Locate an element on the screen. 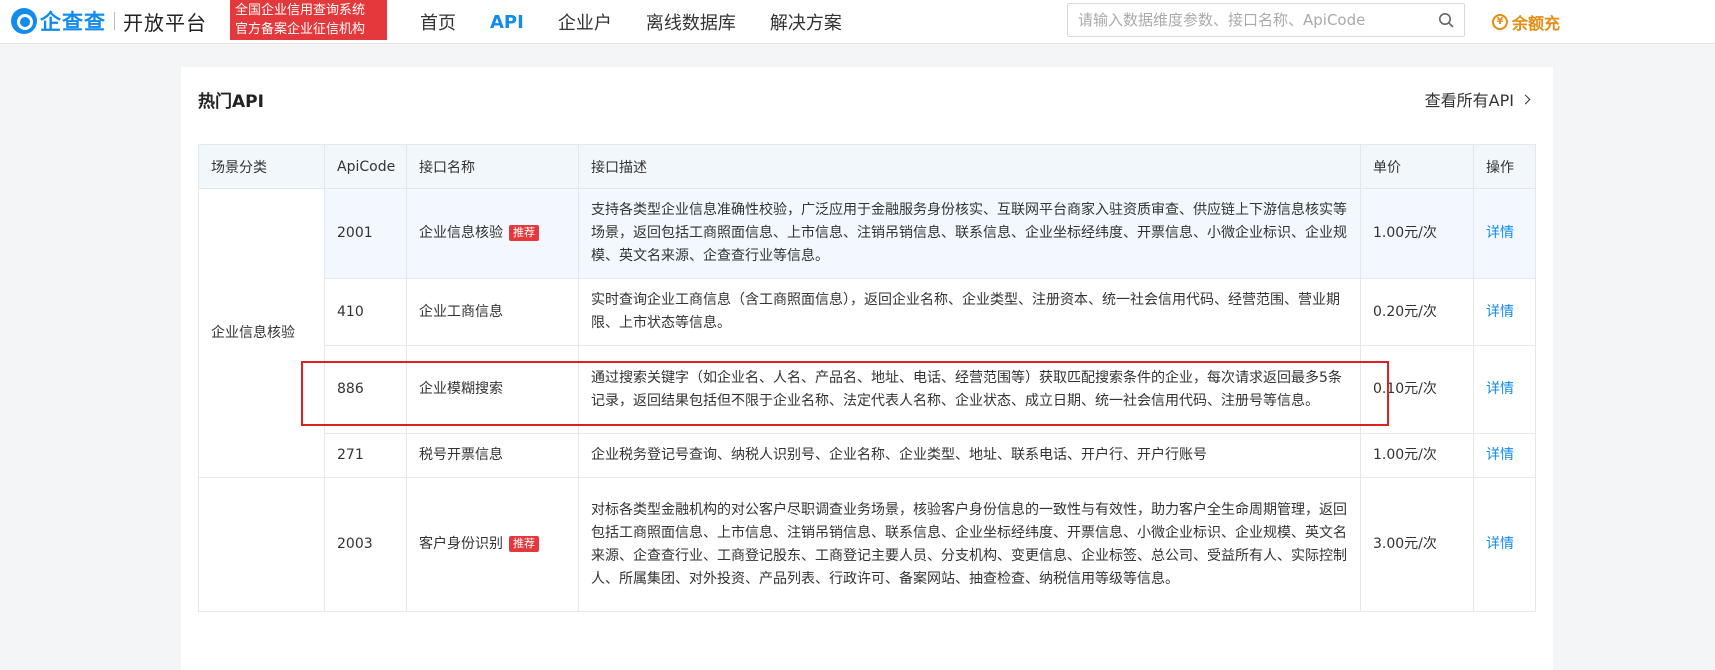 This screenshot has height=670, width=1715. nav-item-home: 首页 is located at coordinates (438, 22).